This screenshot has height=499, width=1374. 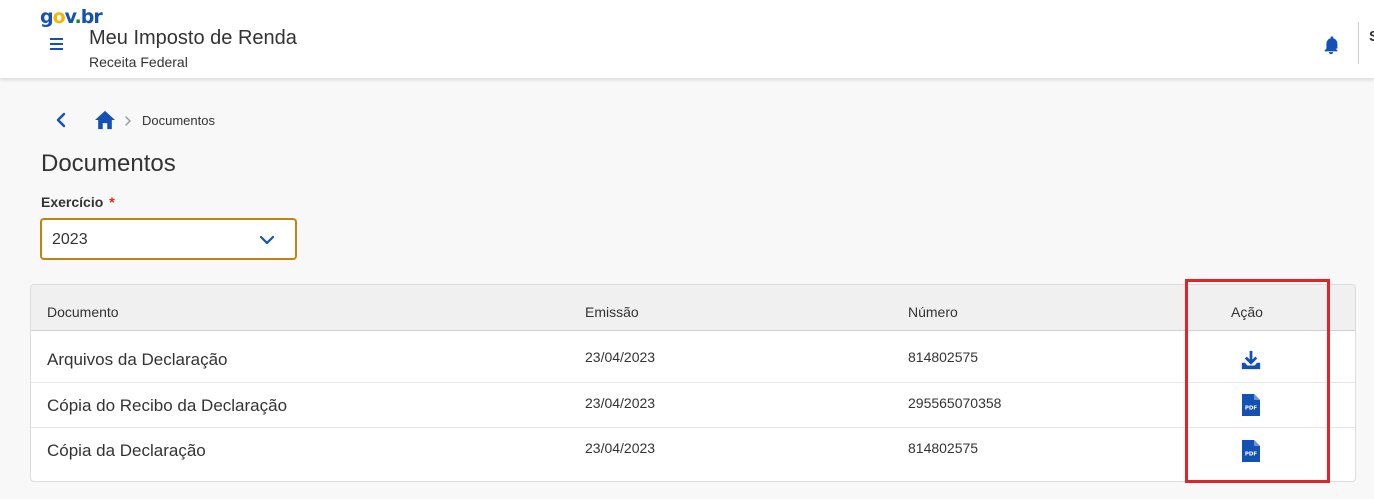 What do you see at coordinates (168, 239) in the screenshot?
I see `exercicio-select: 2023` at bounding box center [168, 239].